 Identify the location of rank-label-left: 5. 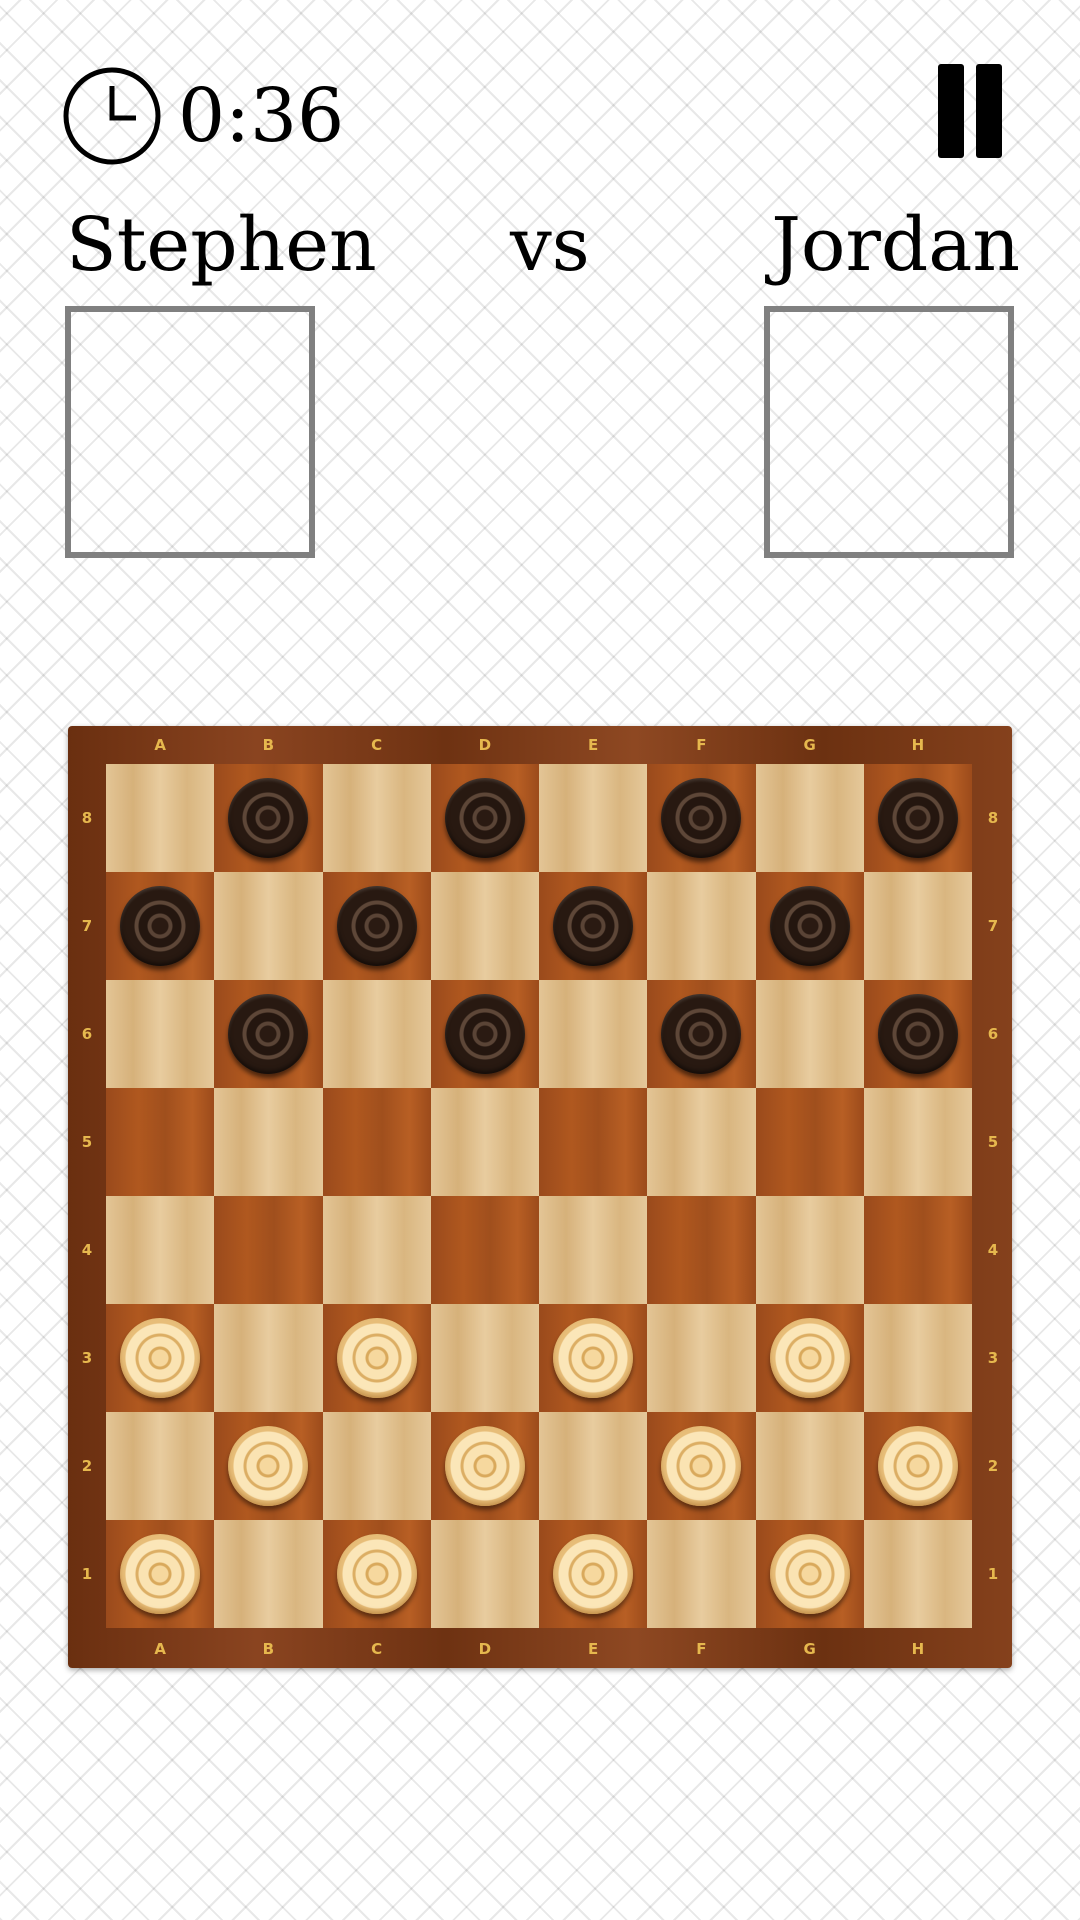
(87, 1142).